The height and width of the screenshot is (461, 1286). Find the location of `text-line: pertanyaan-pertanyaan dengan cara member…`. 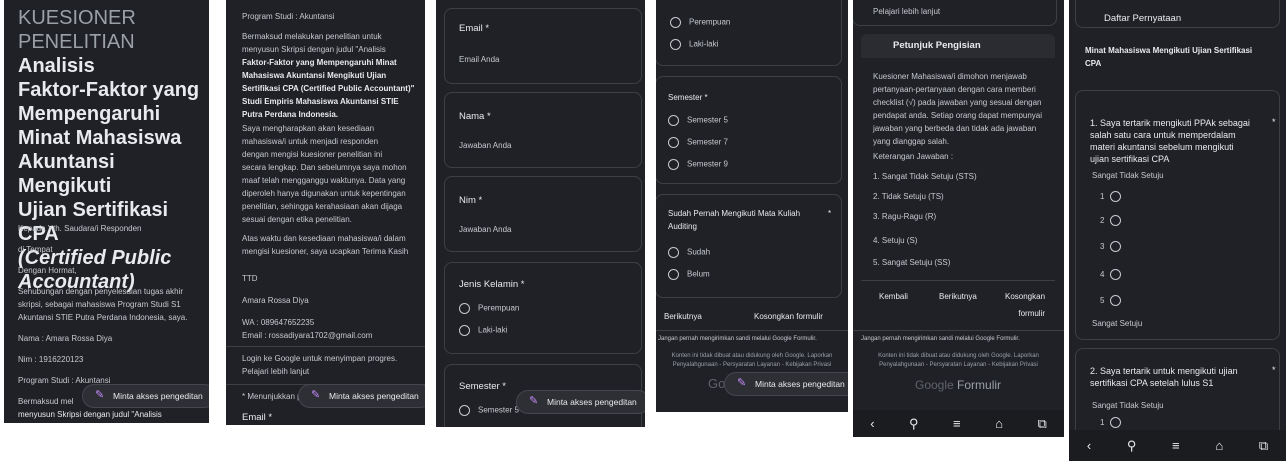

text-line: pertanyaan-pertanyaan dengan cara member… is located at coordinates (954, 89).